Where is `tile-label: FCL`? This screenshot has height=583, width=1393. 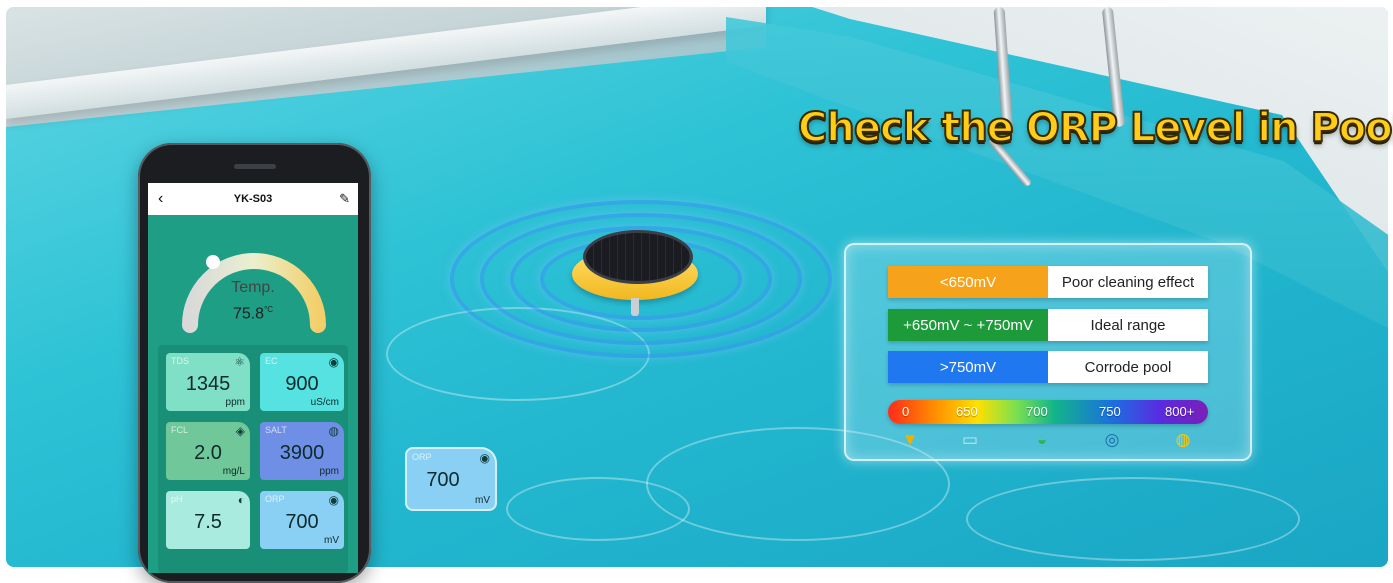
tile-label: FCL is located at coordinates (180, 430).